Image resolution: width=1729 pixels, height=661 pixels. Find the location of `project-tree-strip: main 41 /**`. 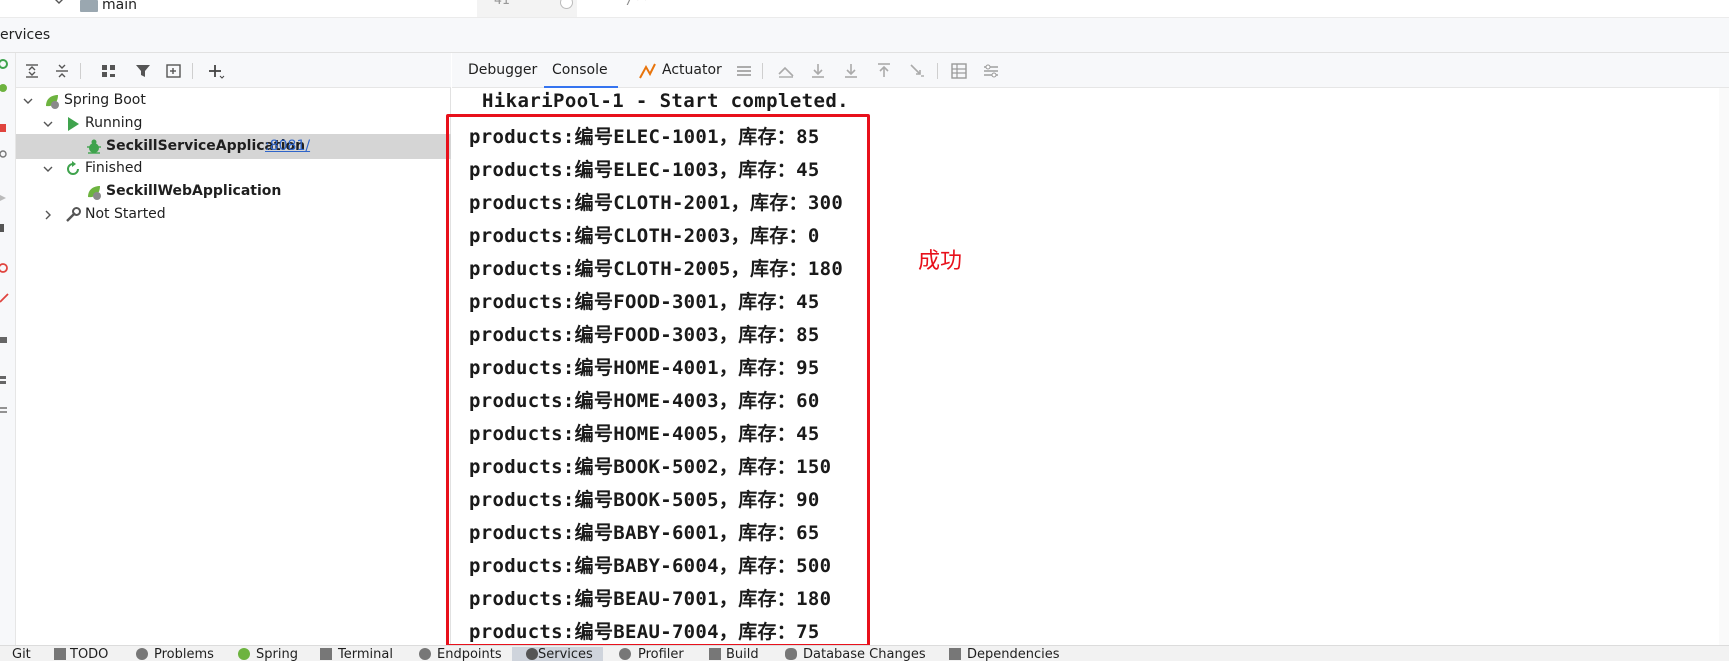

project-tree-strip: main 41 /** is located at coordinates (864, 9).